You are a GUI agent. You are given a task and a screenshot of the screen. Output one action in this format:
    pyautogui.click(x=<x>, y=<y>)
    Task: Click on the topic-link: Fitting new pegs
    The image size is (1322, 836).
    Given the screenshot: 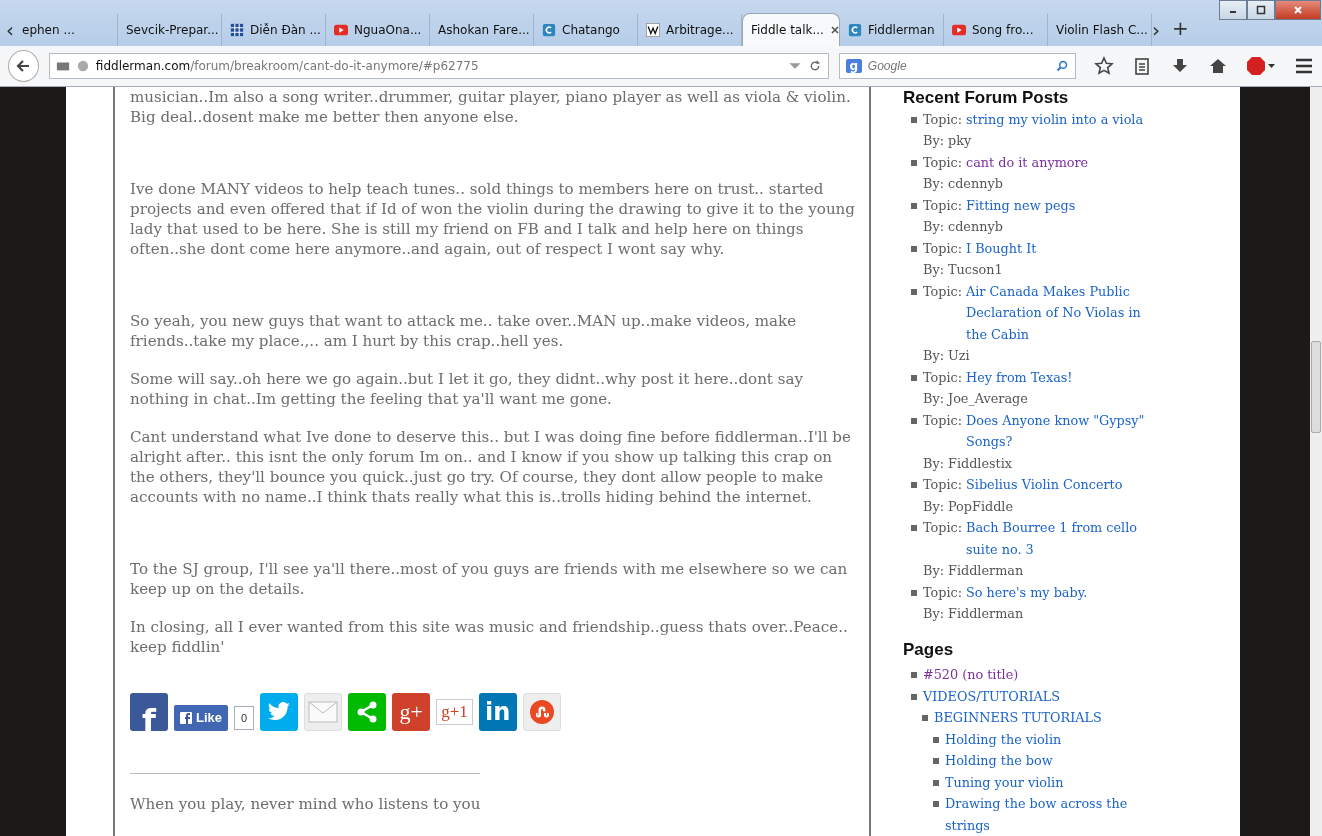 What is the action you would take?
    pyautogui.click(x=1021, y=205)
    